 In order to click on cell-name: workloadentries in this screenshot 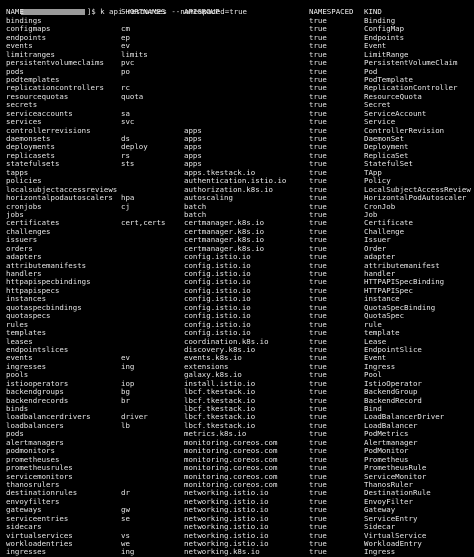, I will do `click(39, 543)`.